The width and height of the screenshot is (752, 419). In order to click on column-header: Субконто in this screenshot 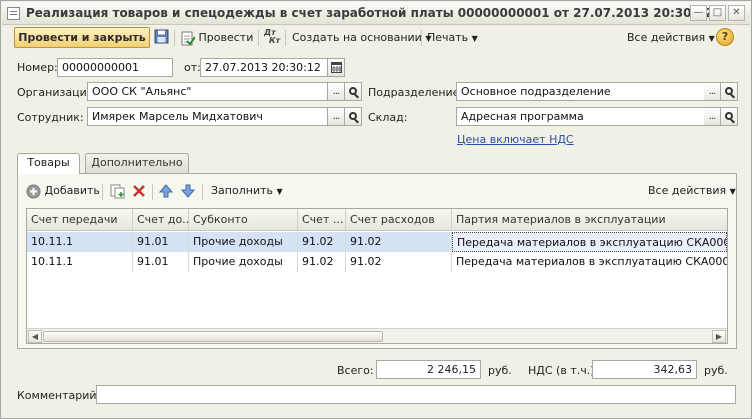, I will do `click(243, 220)`.